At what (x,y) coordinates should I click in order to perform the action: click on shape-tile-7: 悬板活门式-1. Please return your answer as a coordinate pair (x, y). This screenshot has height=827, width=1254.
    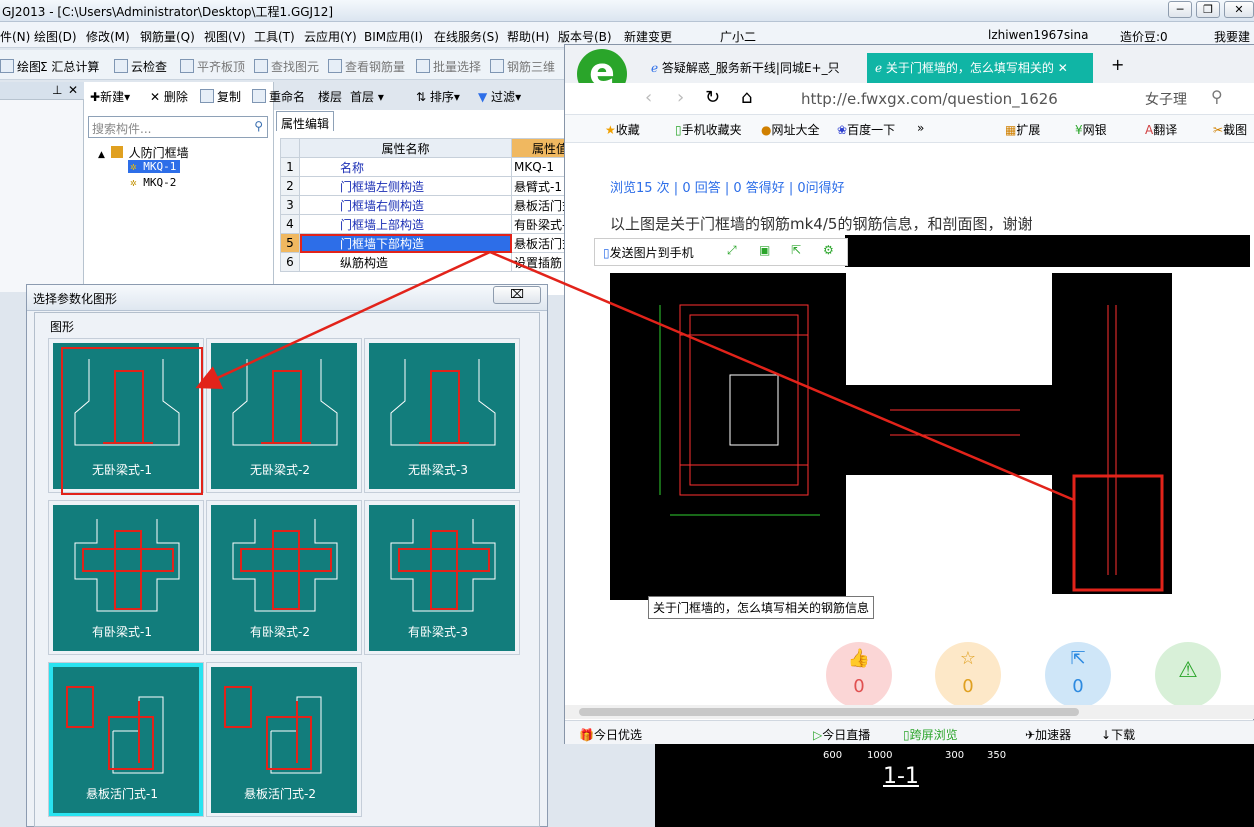
    Looking at the image, I should click on (126, 739).